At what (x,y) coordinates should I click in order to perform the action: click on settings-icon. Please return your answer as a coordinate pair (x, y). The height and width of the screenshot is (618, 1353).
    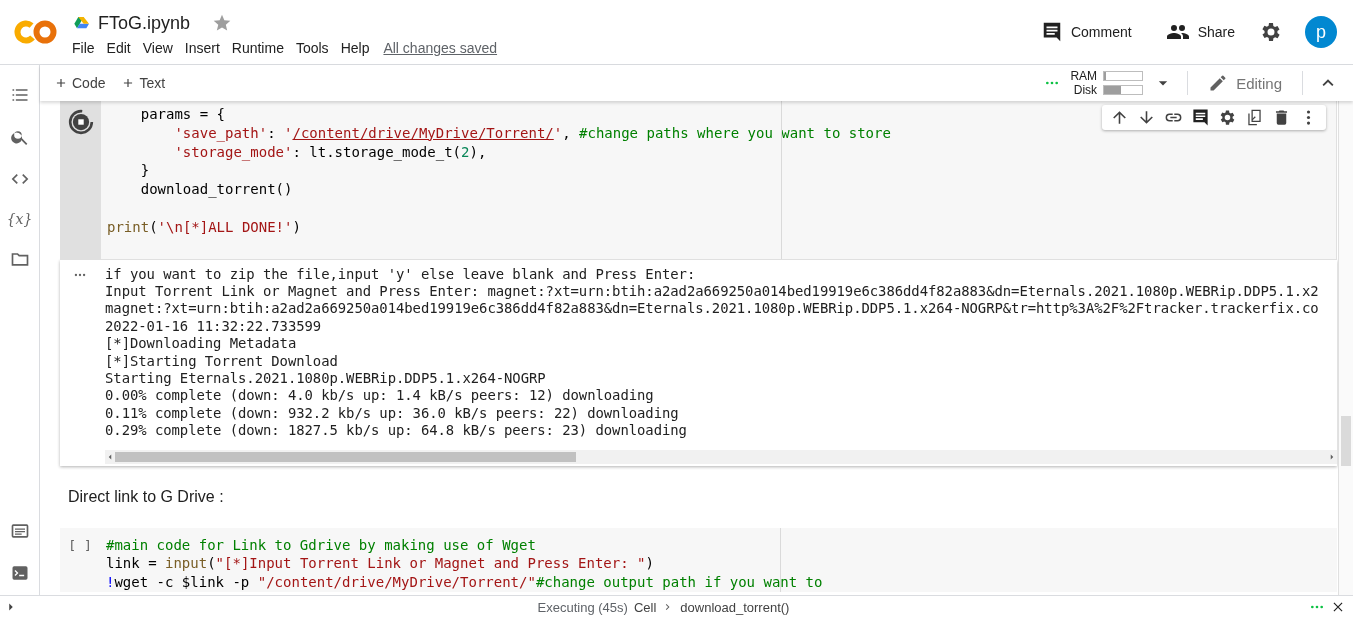
    Looking at the image, I should click on (1227, 117).